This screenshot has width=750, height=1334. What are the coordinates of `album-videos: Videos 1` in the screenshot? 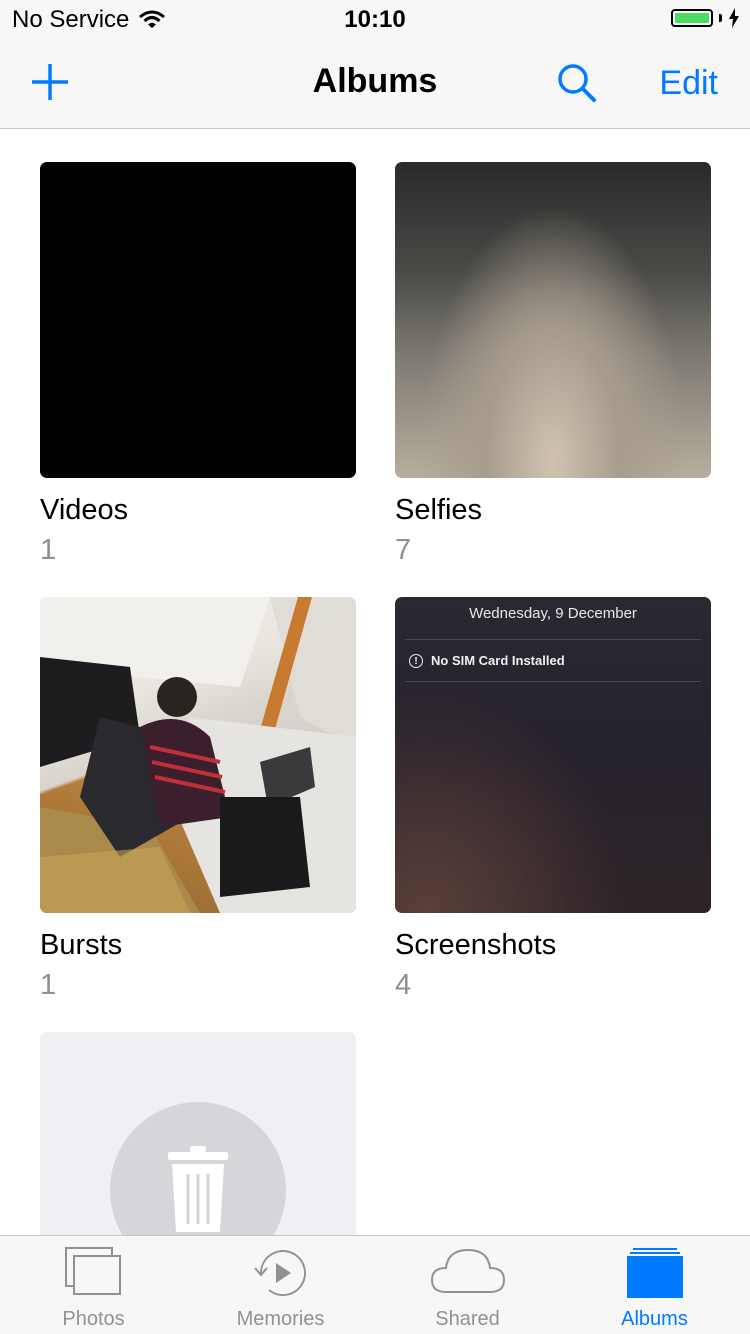 It's located at (198, 365).